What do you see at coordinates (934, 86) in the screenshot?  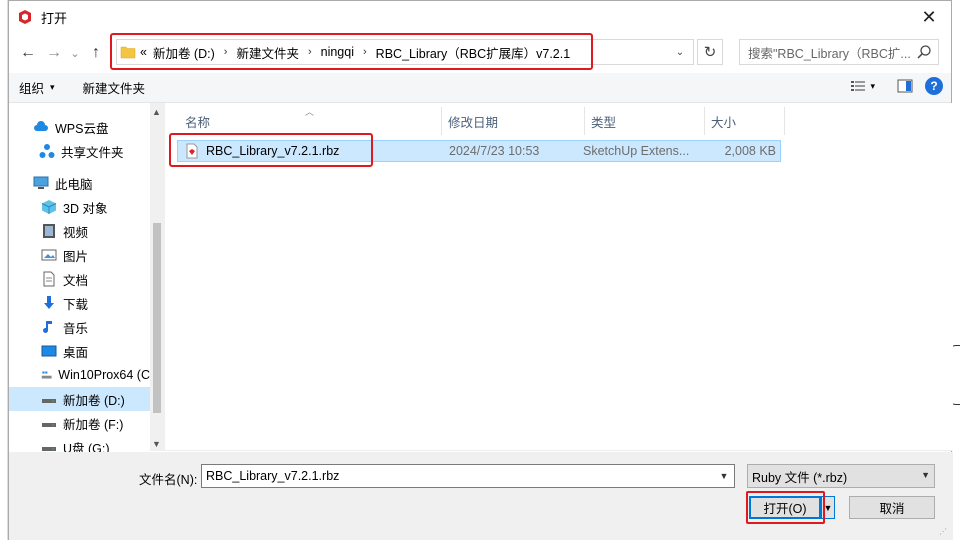 I see `help-icon: ?` at bounding box center [934, 86].